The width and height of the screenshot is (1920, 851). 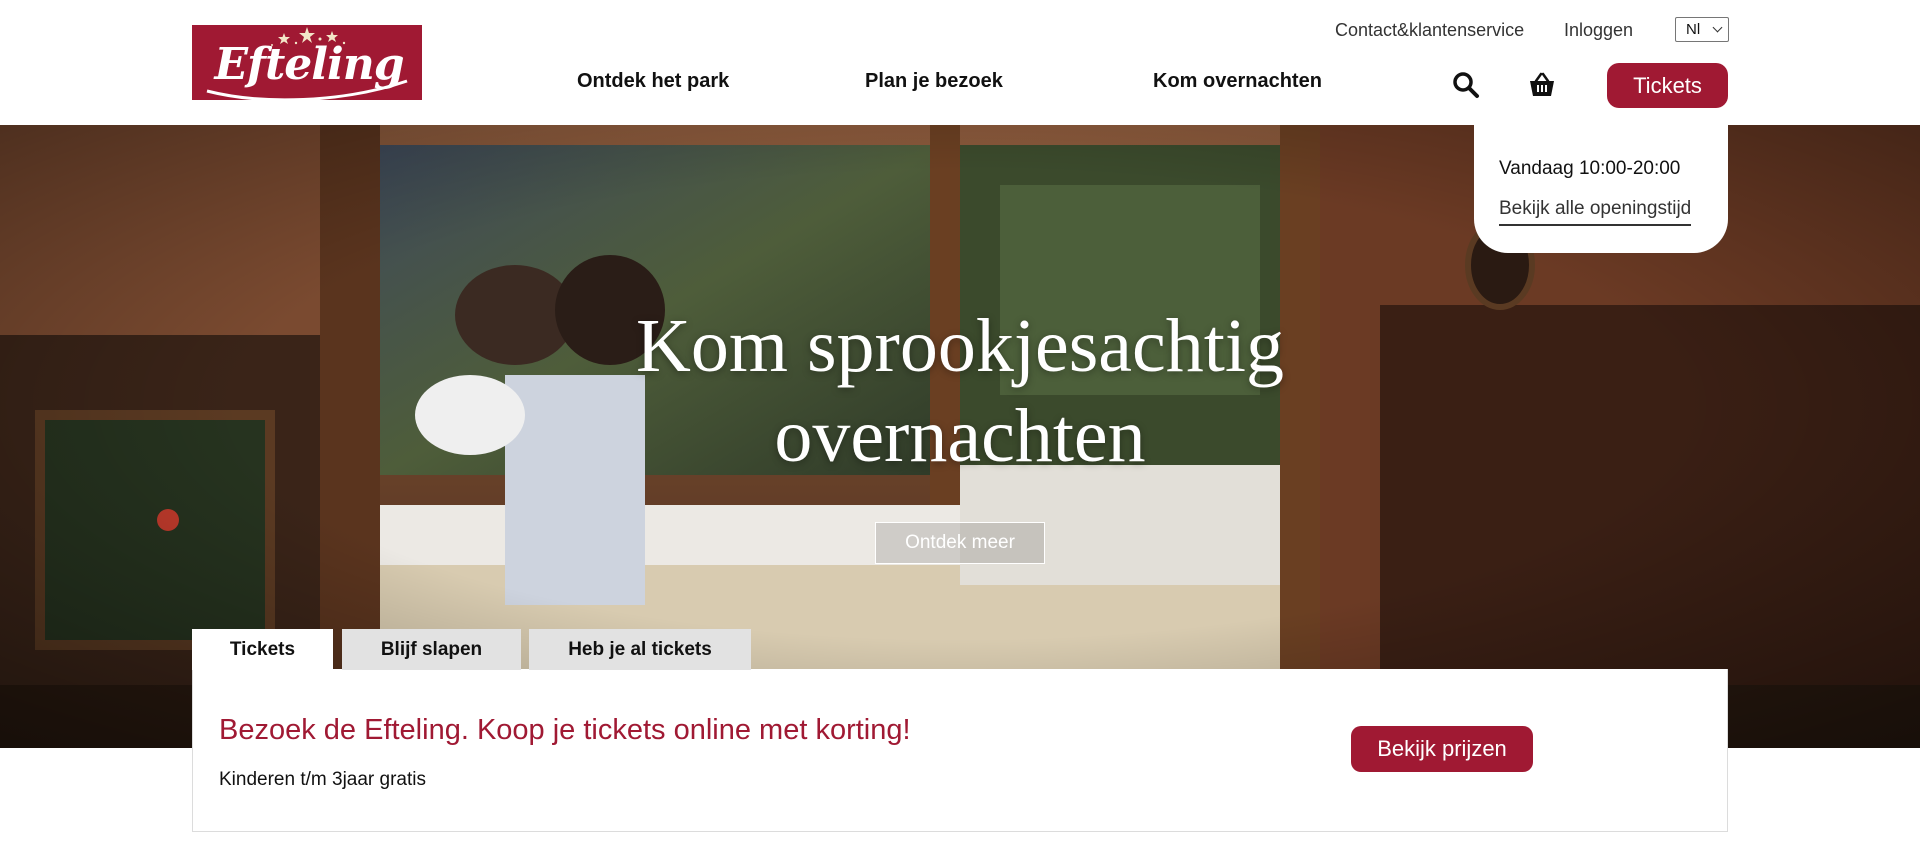 I want to click on panel-subtitle: Kinderen t/m 3jaar gratis, so click(x=322, y=779).